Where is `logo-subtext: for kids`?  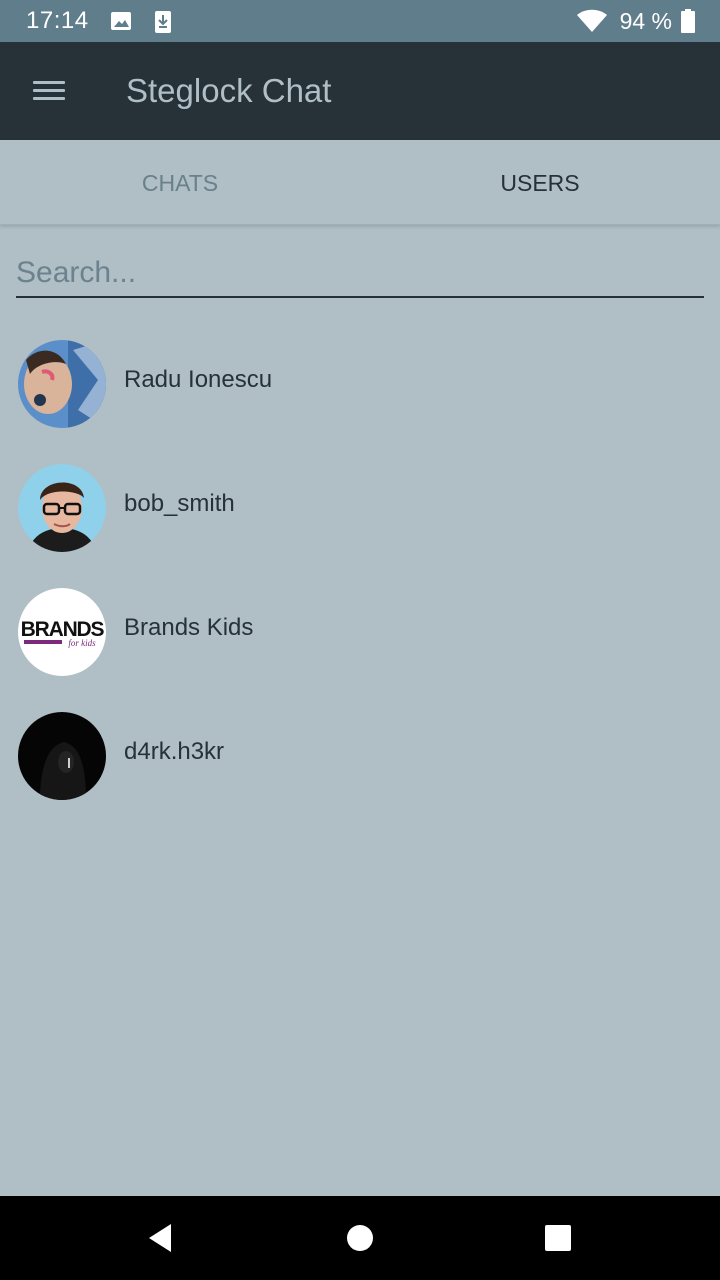 logo-subtext: for kids is located at coordinates (82, 643).